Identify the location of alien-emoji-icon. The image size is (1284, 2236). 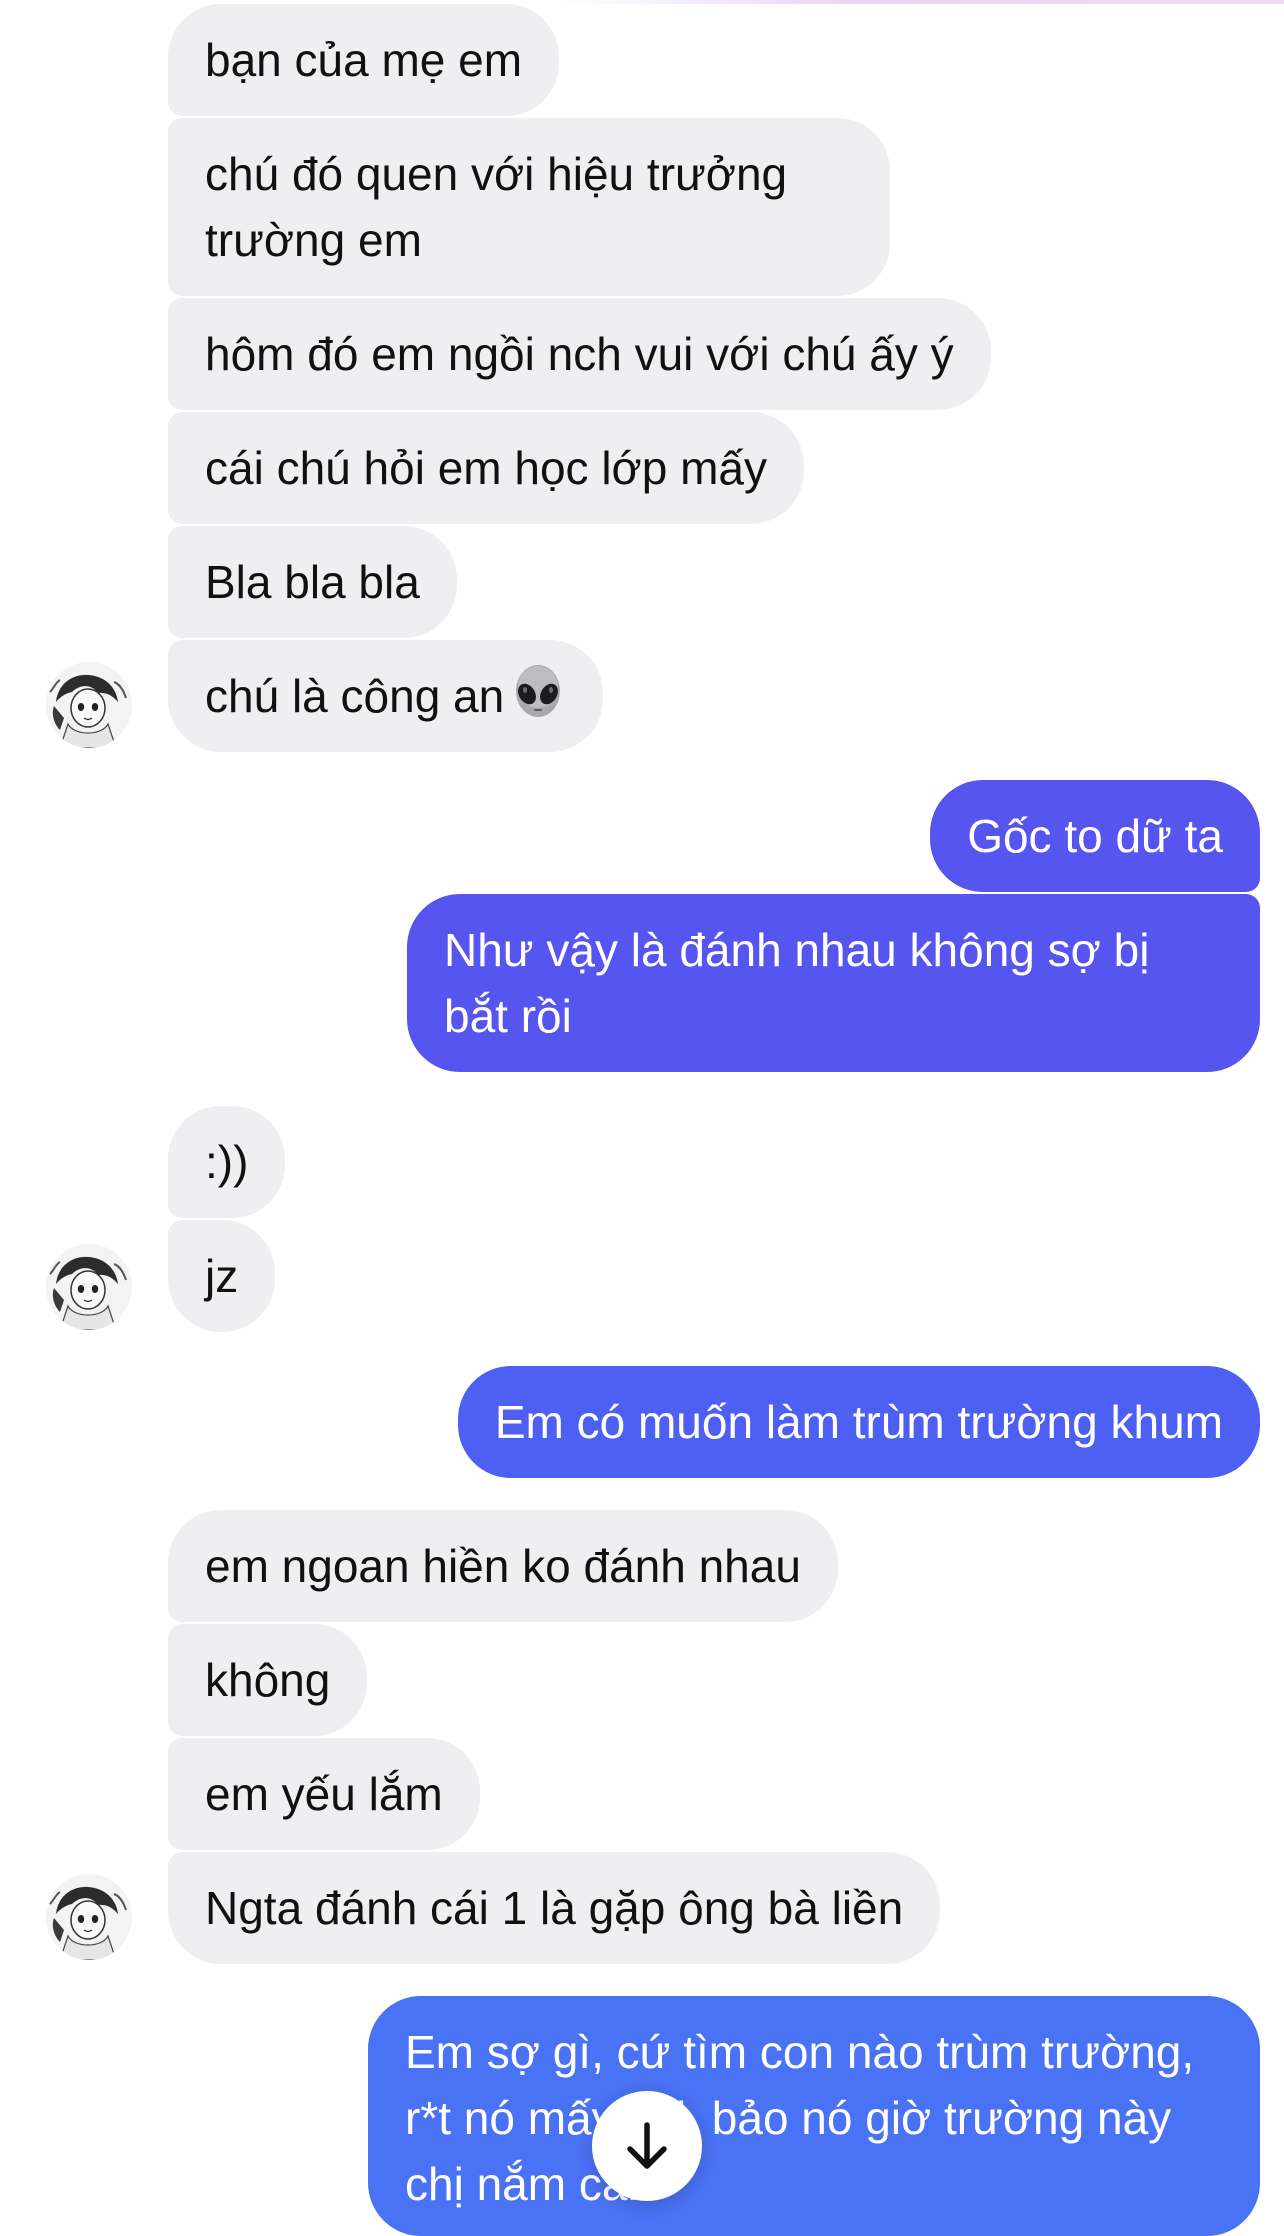
(538, 692).